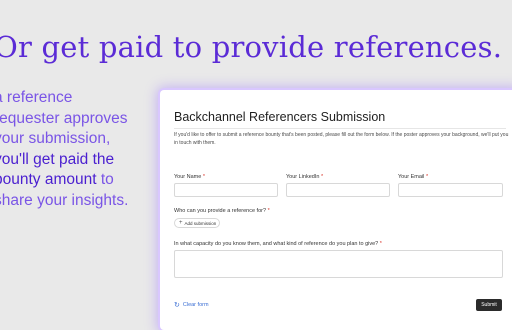 This screenshot has width=512, height=330. What do you see at coordinates (195, 305) in the screenshot?
I see `clear-form-label: Clear form` at bounding box center [195, 305].